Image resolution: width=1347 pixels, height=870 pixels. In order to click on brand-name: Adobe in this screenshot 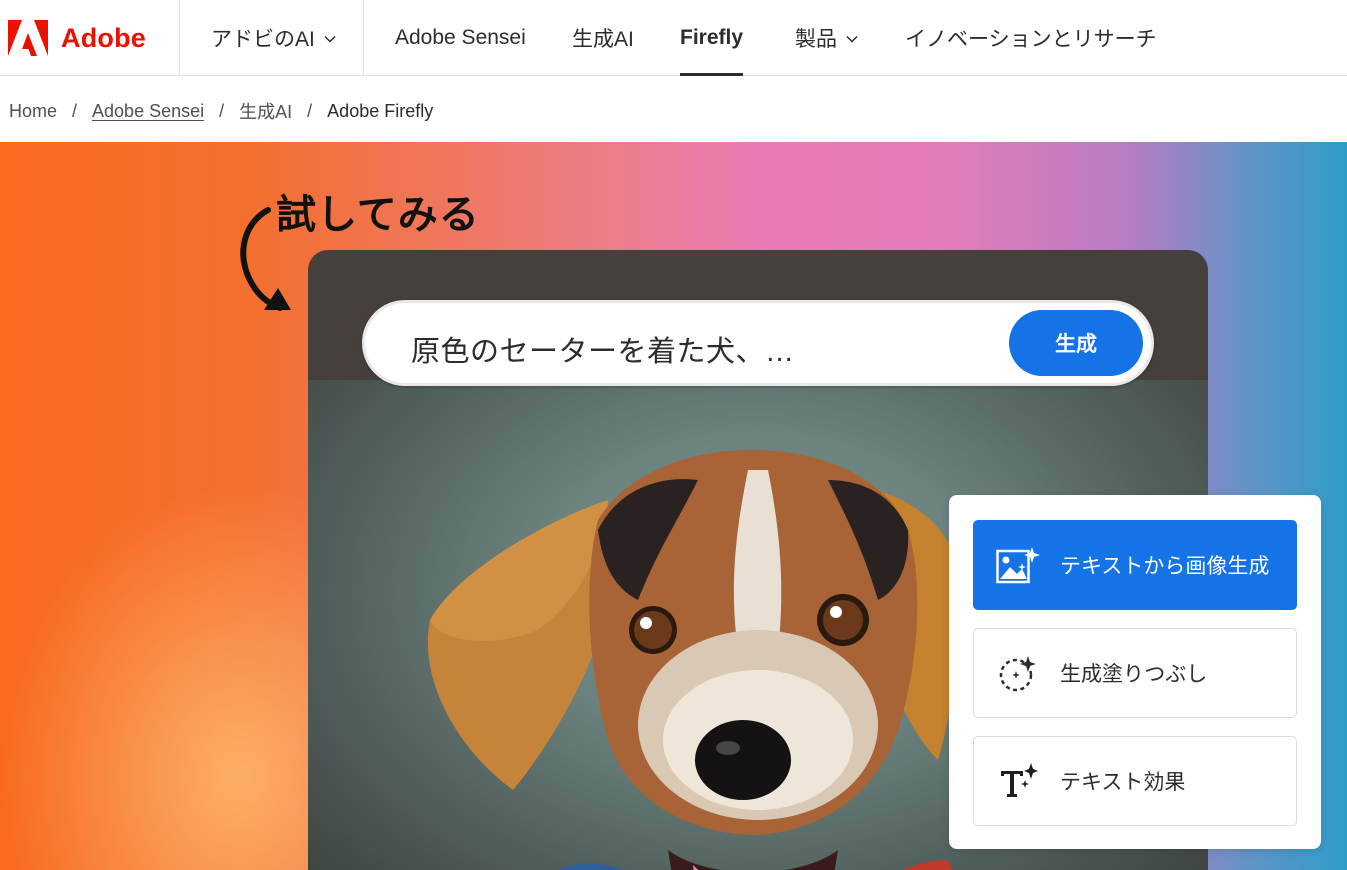, I will do `click(103, 37)`.